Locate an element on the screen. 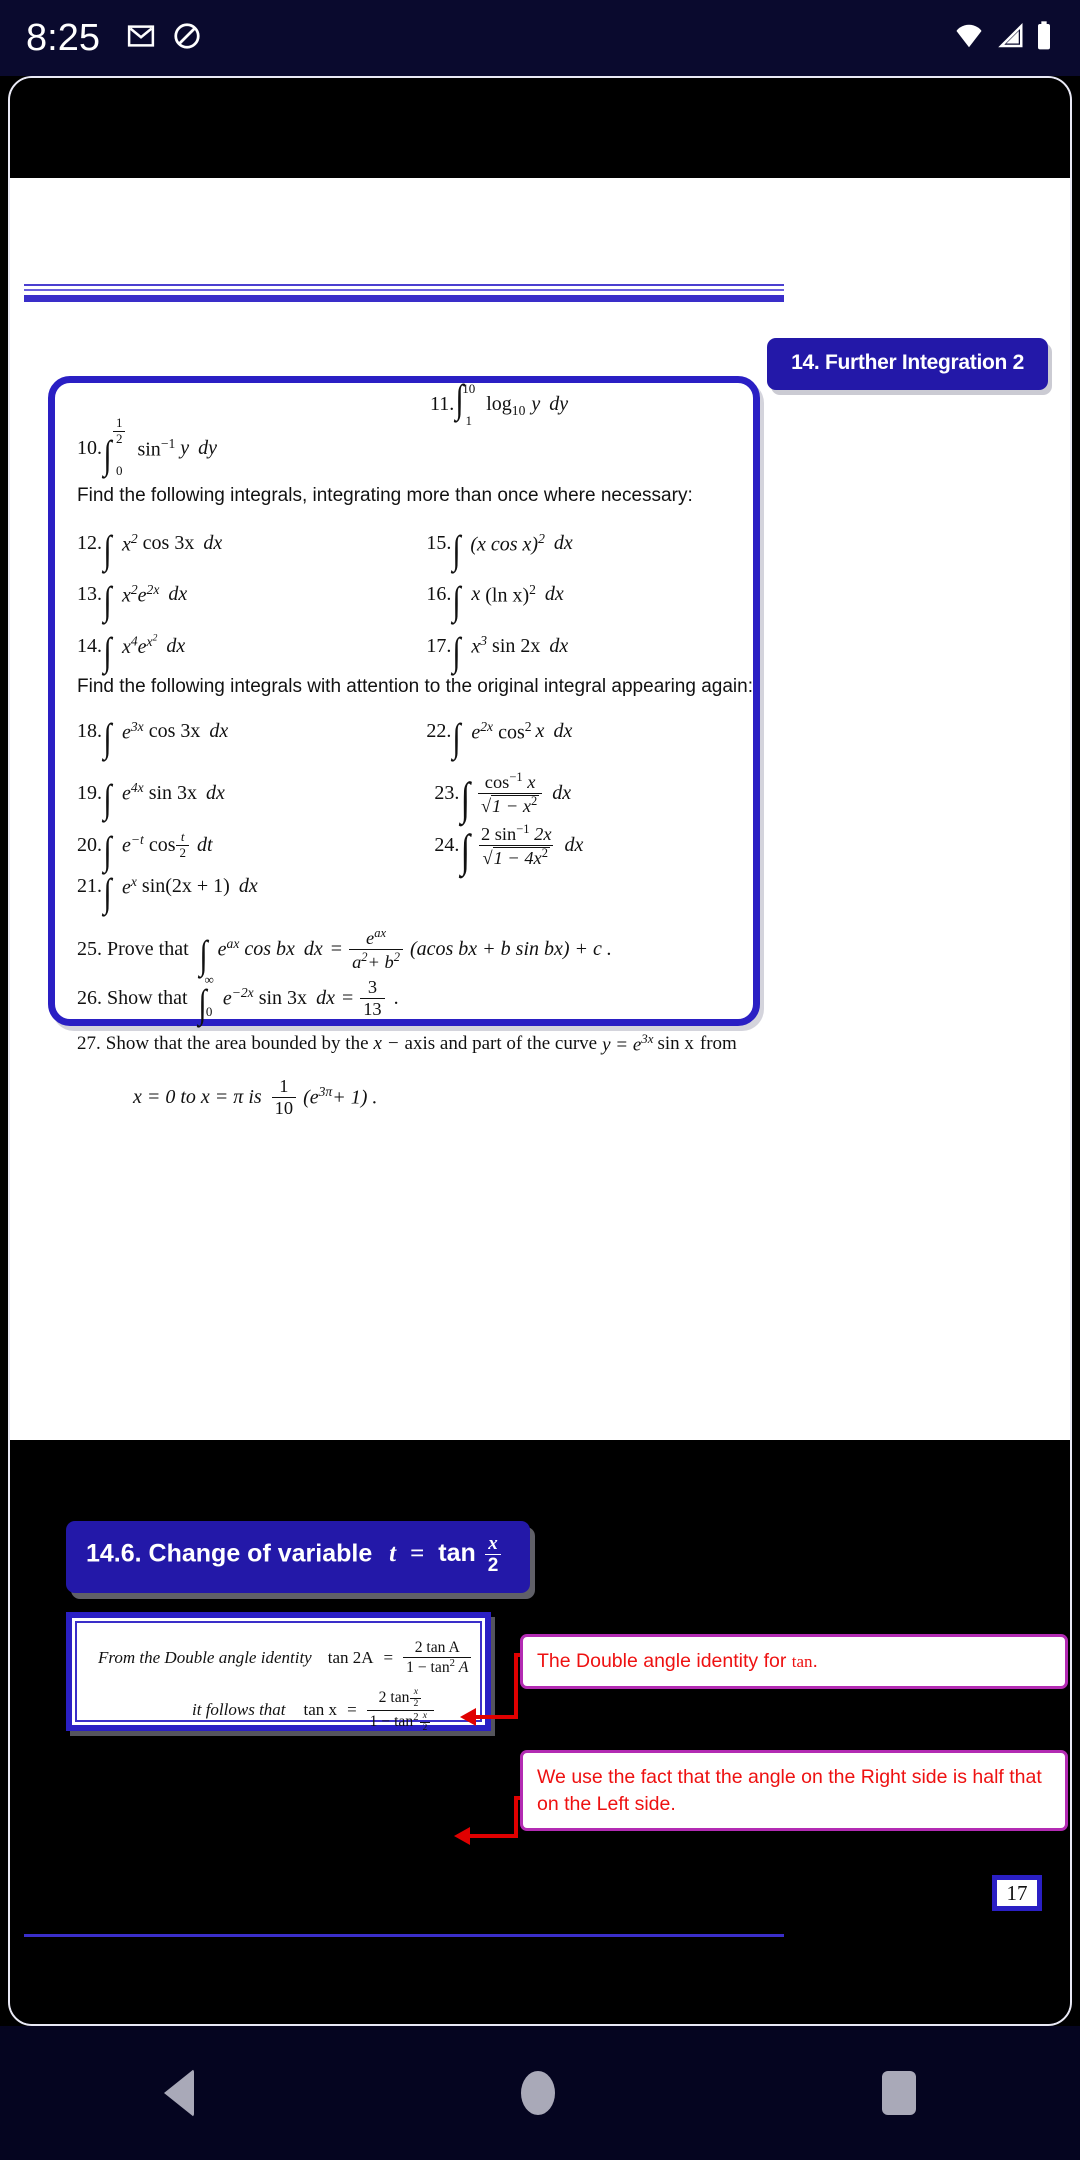 This screenshot has width=1080, height=2160. fraction-numerator: 2 tan A is located at coordinates (437, 1647).